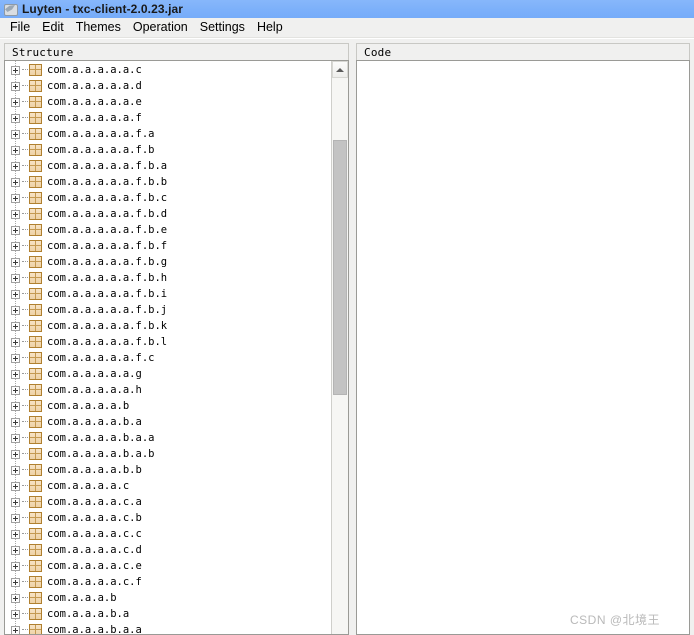 This screenshot has height=635, width=694. Describe the element at coordinates (168, 534) in the screenshot. I see `tree-row: com.a.a.a.a.c.c` at that location.